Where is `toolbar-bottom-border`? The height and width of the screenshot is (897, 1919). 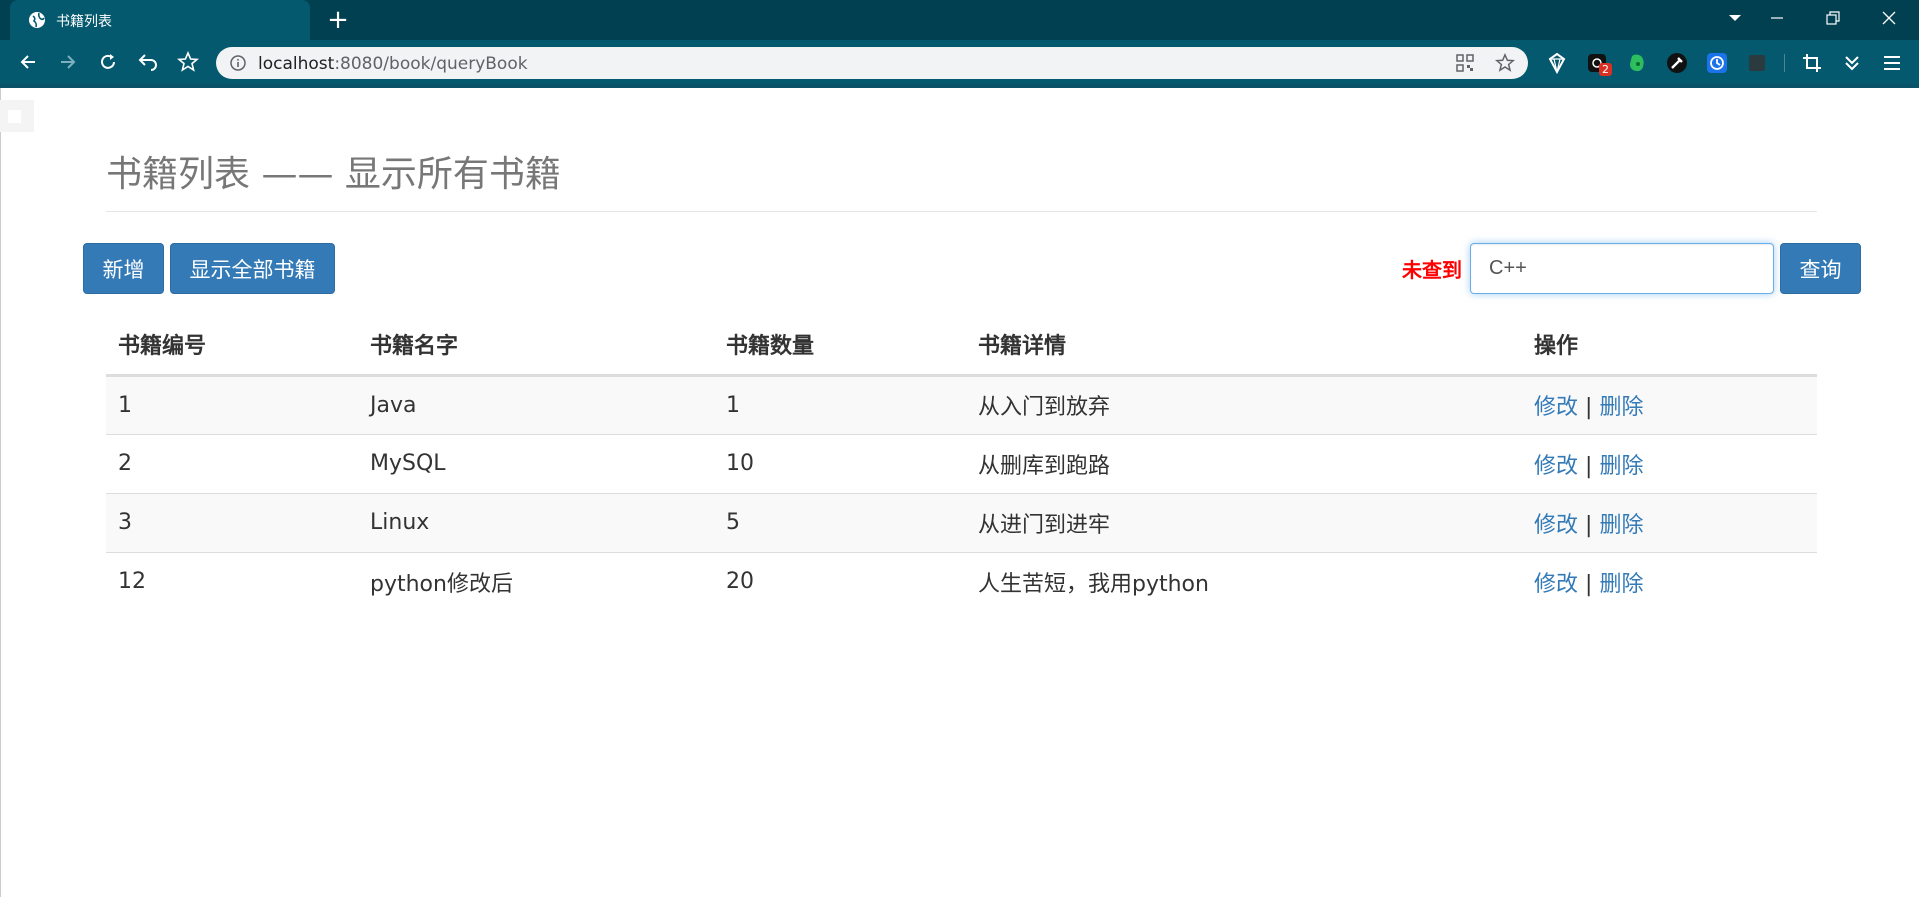
toolbar-bottom-border is located at coordinates (959, 86).